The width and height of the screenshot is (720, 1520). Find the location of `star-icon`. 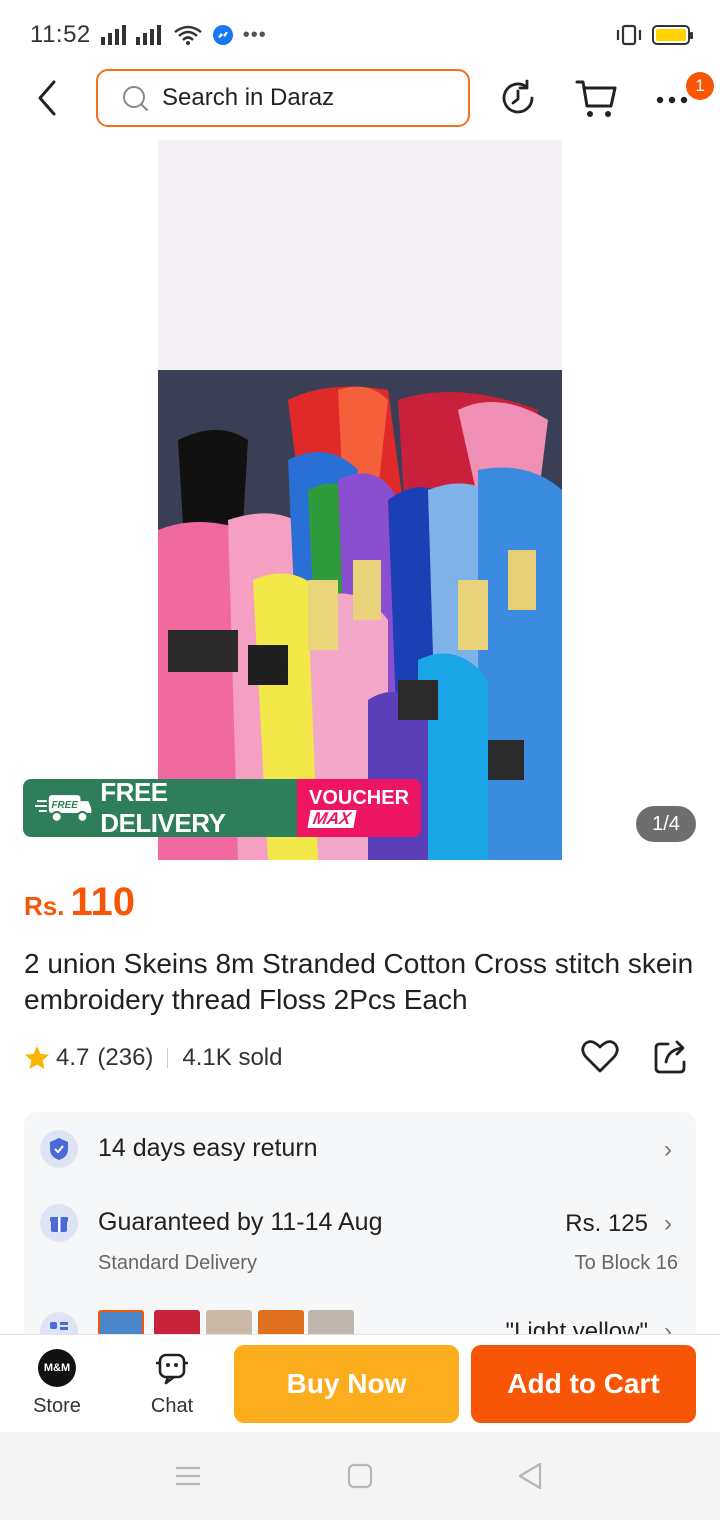

star-icon is located at coordinates (37, 1057).